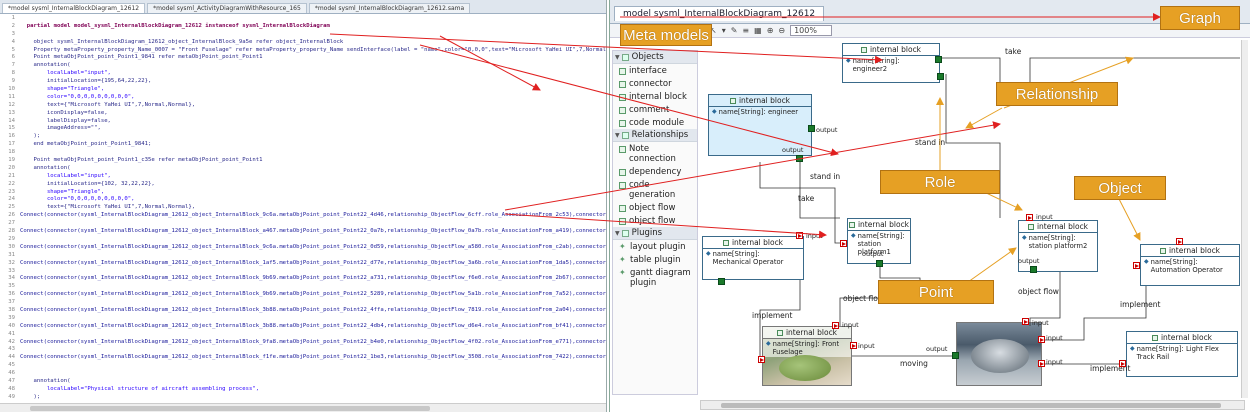  Describe the element at coordinates (758, 30) in the screenshot. I see `grid-icon: ▦` at that location.